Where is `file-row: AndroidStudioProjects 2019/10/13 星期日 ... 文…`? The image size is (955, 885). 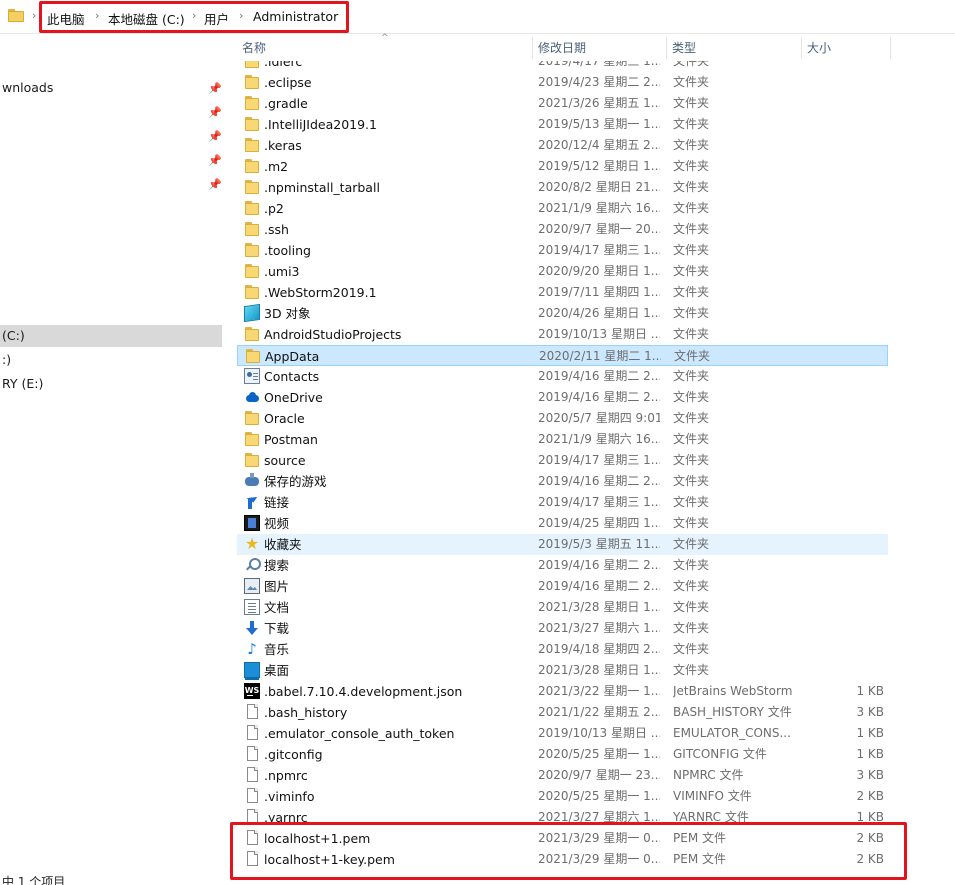
file-row: AndroidStudioProjects 2019/10/13 星期日 ... 文… is located at coordinates (562, 334).